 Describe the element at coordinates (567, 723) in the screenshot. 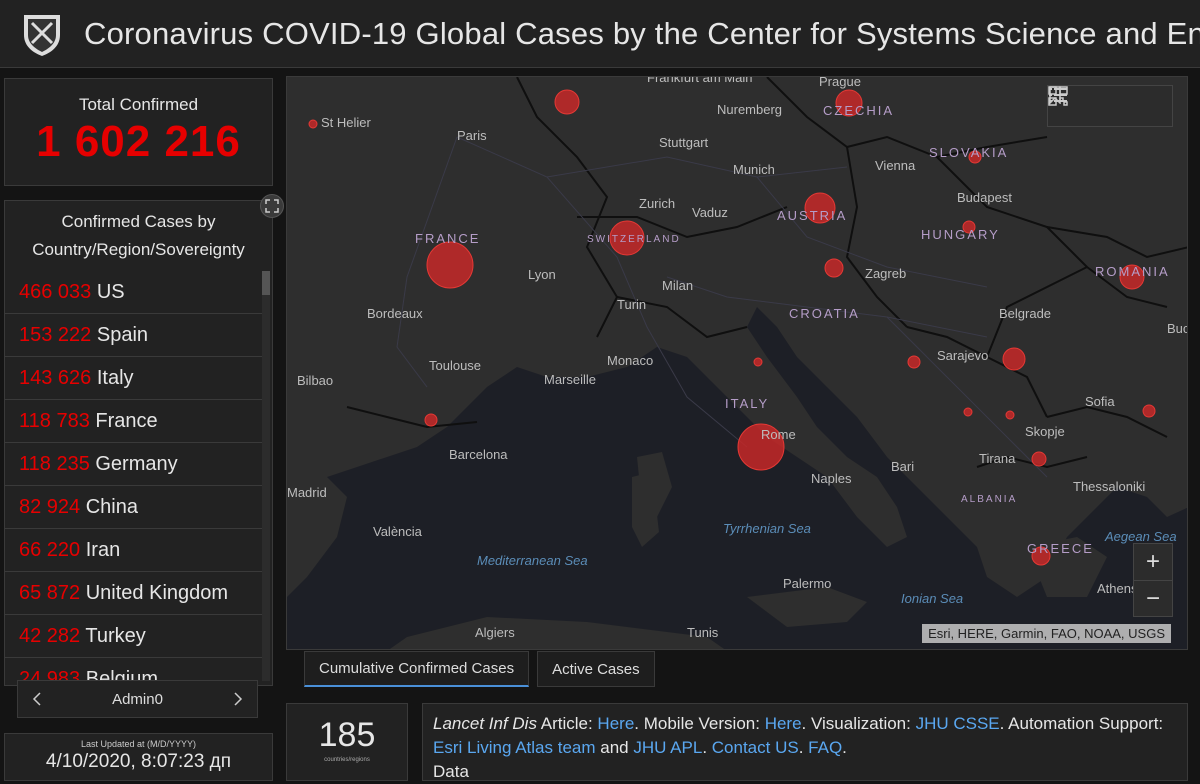

I see `info-text: Article:` at that location.